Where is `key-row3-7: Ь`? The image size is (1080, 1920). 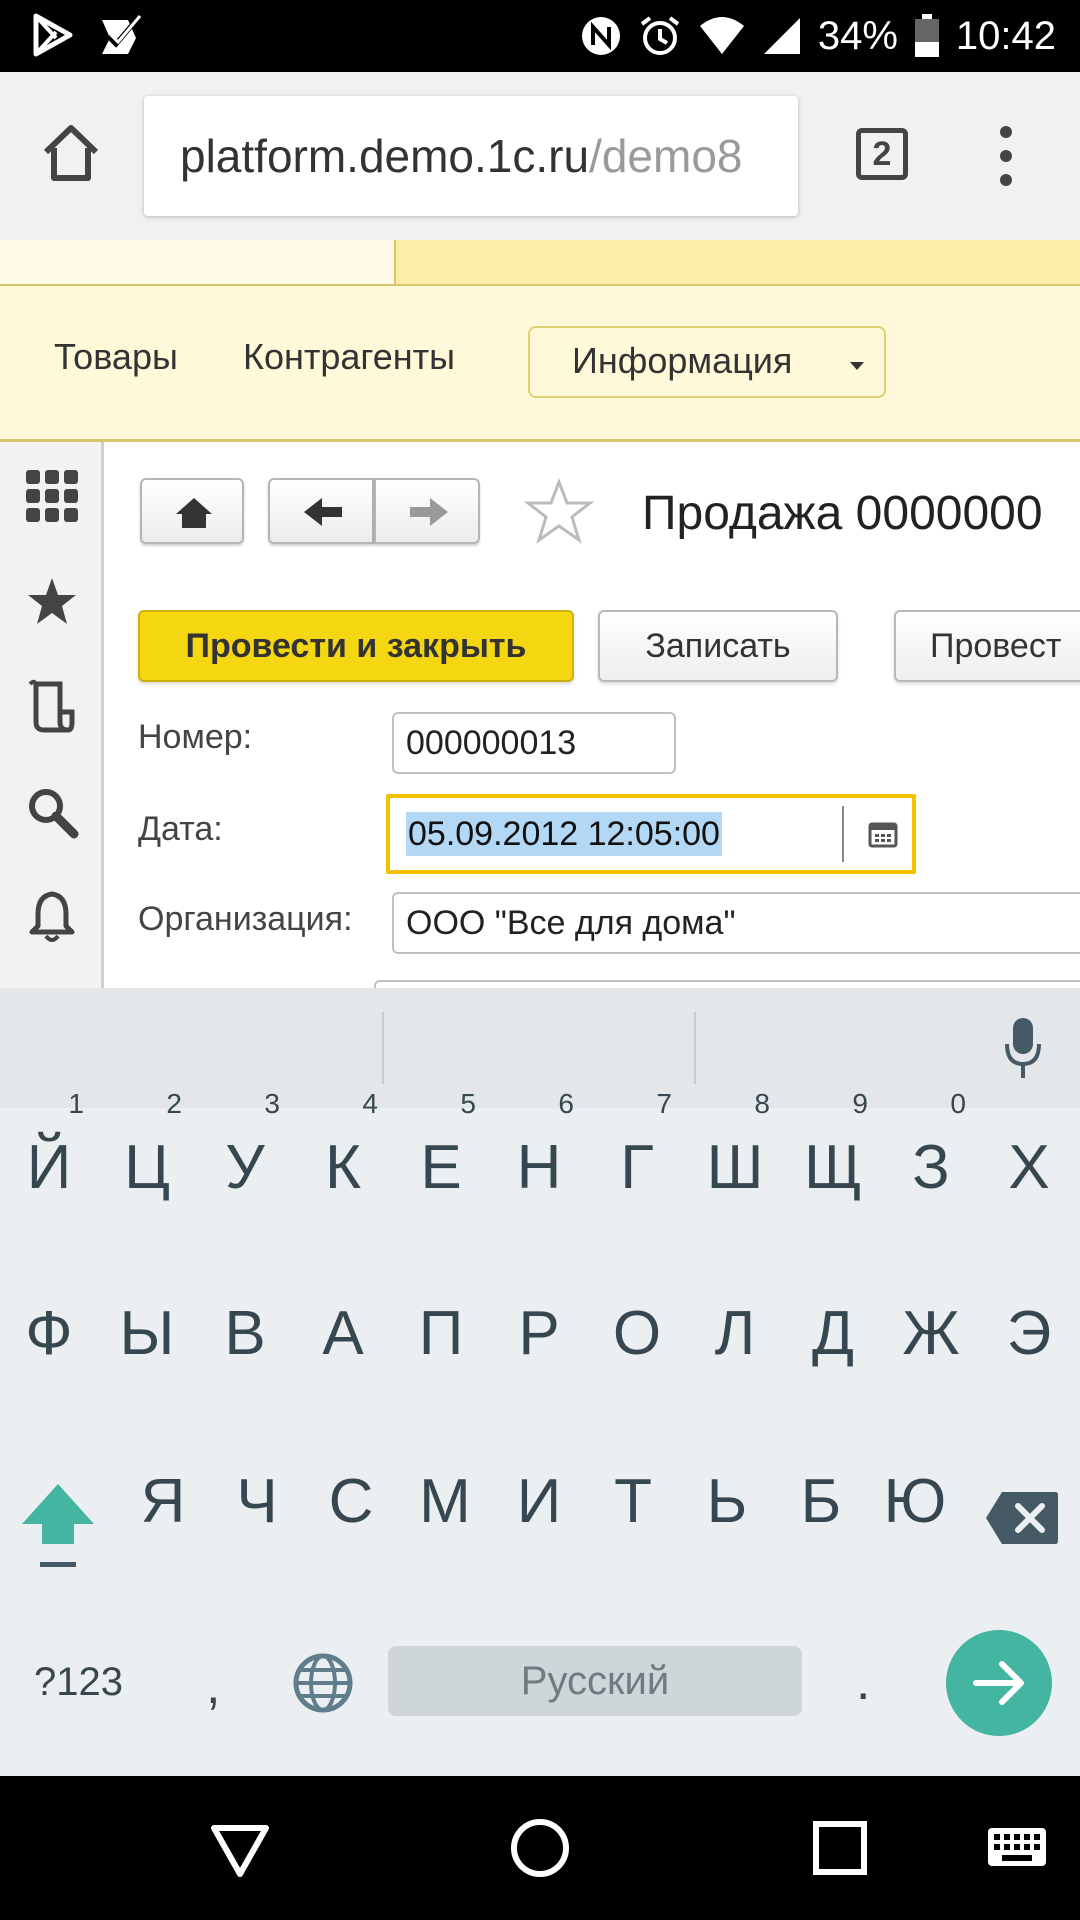 key-row3-7: Ь is located at coordinates (727, 1502).